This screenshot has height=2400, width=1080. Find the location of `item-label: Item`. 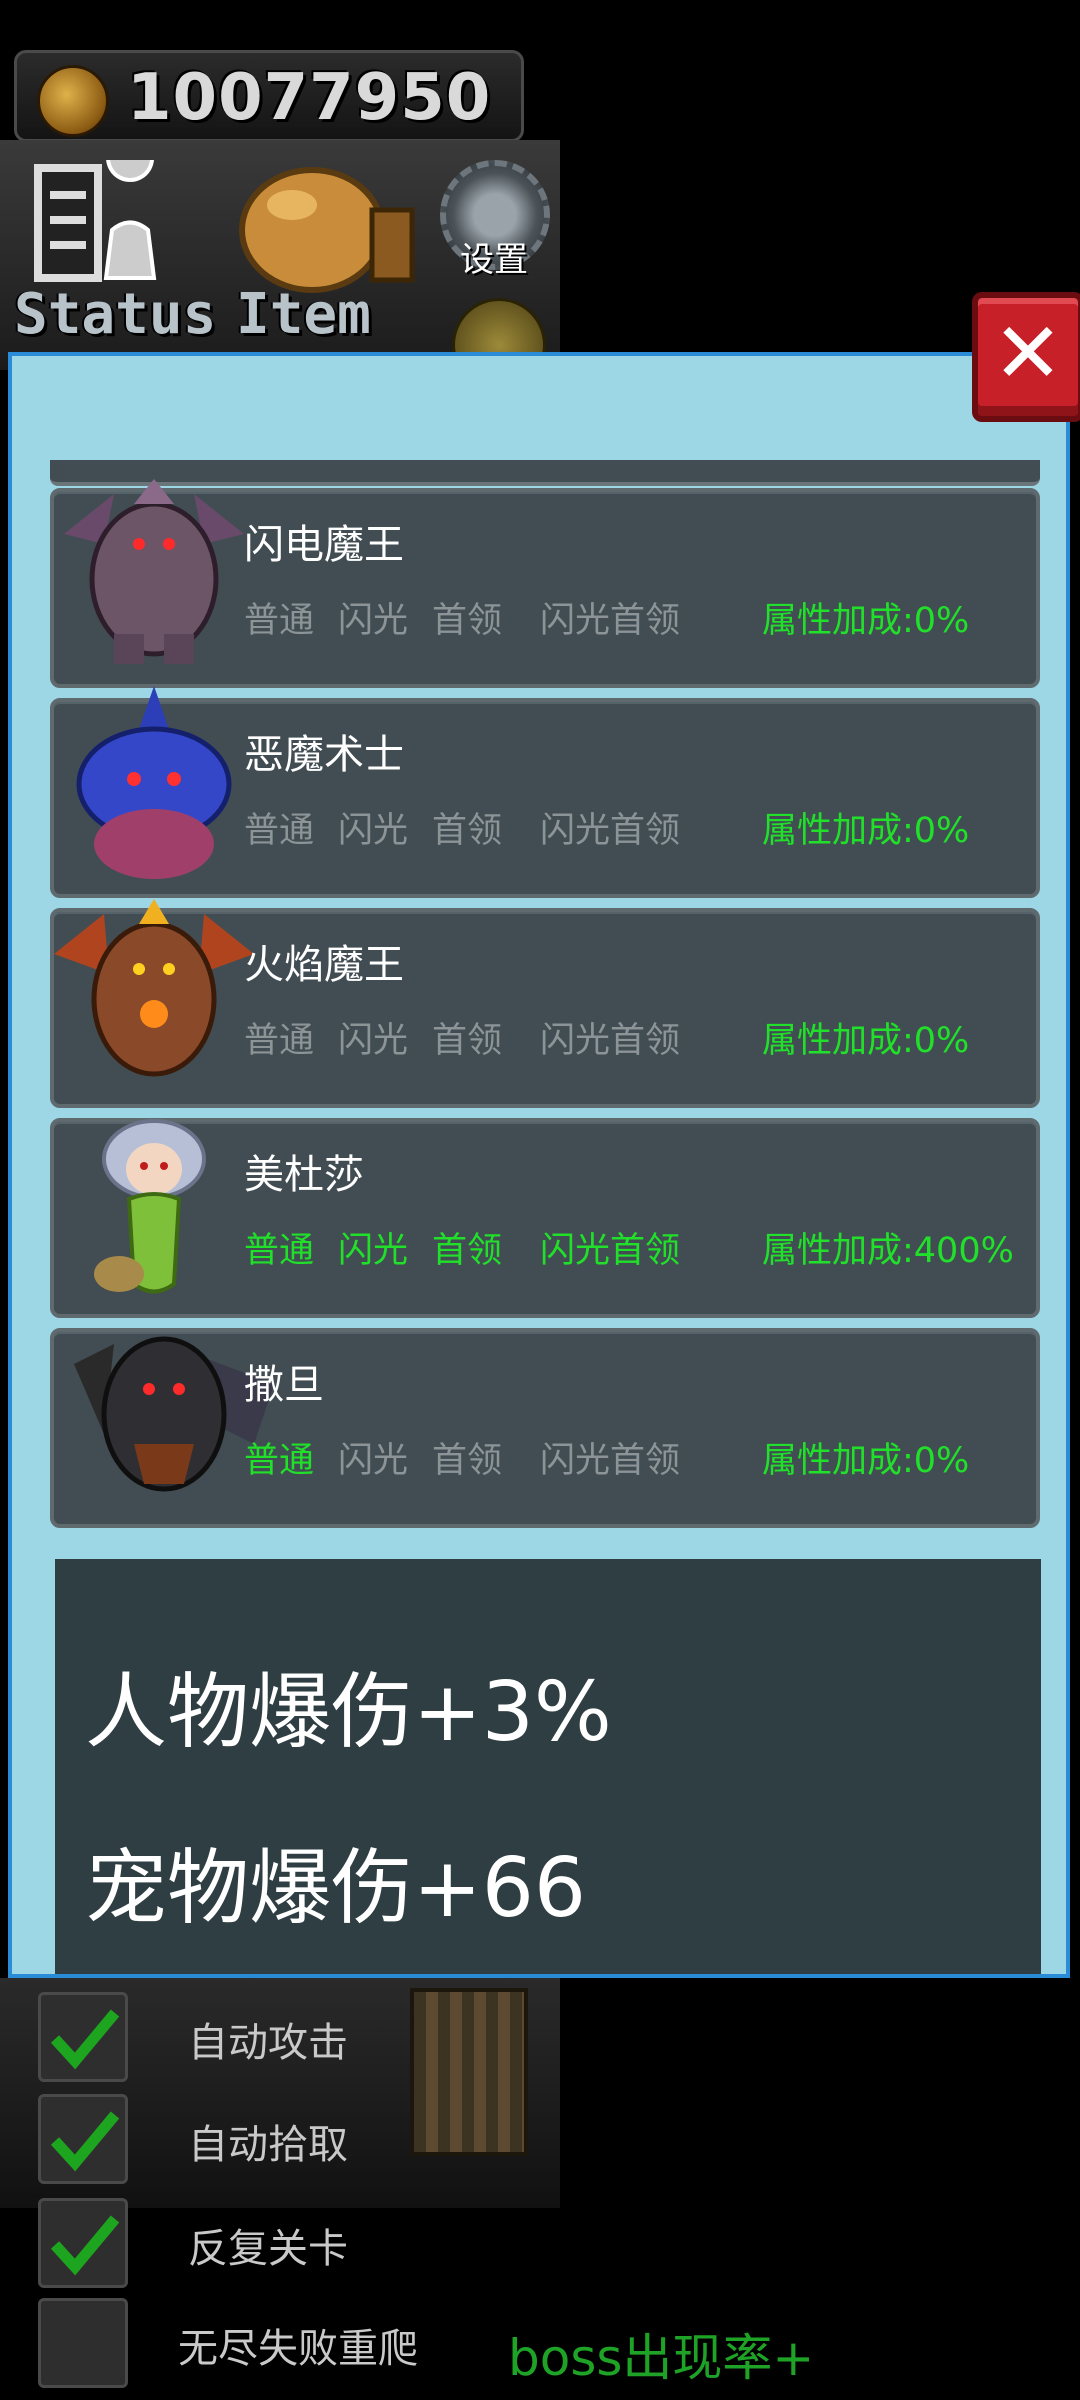

item-label: Item is located at coordinates (303, 314).